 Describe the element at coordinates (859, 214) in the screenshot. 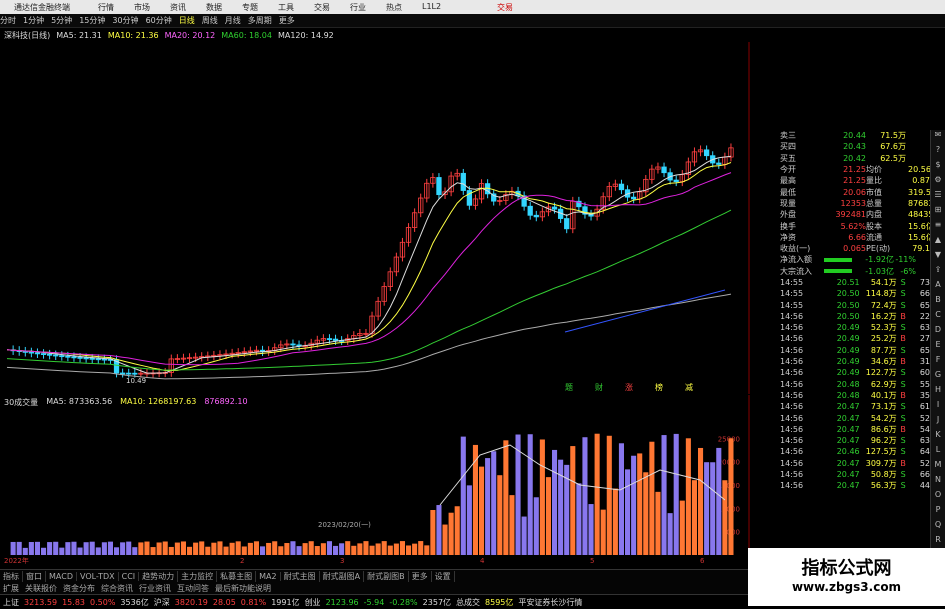

I see `stat-row: 外盘 392481 内盘 484351` at that location.